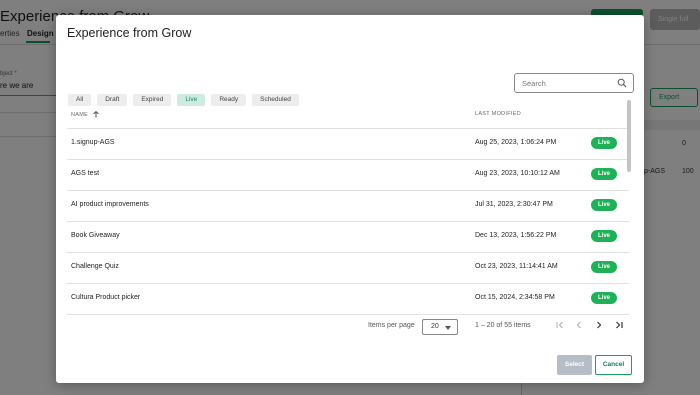  Describe the element at coordinates (517, 173) in the screenshot. I see `row-last-modified: Aug 23, 2023, 10:10:12 AM` at that location.